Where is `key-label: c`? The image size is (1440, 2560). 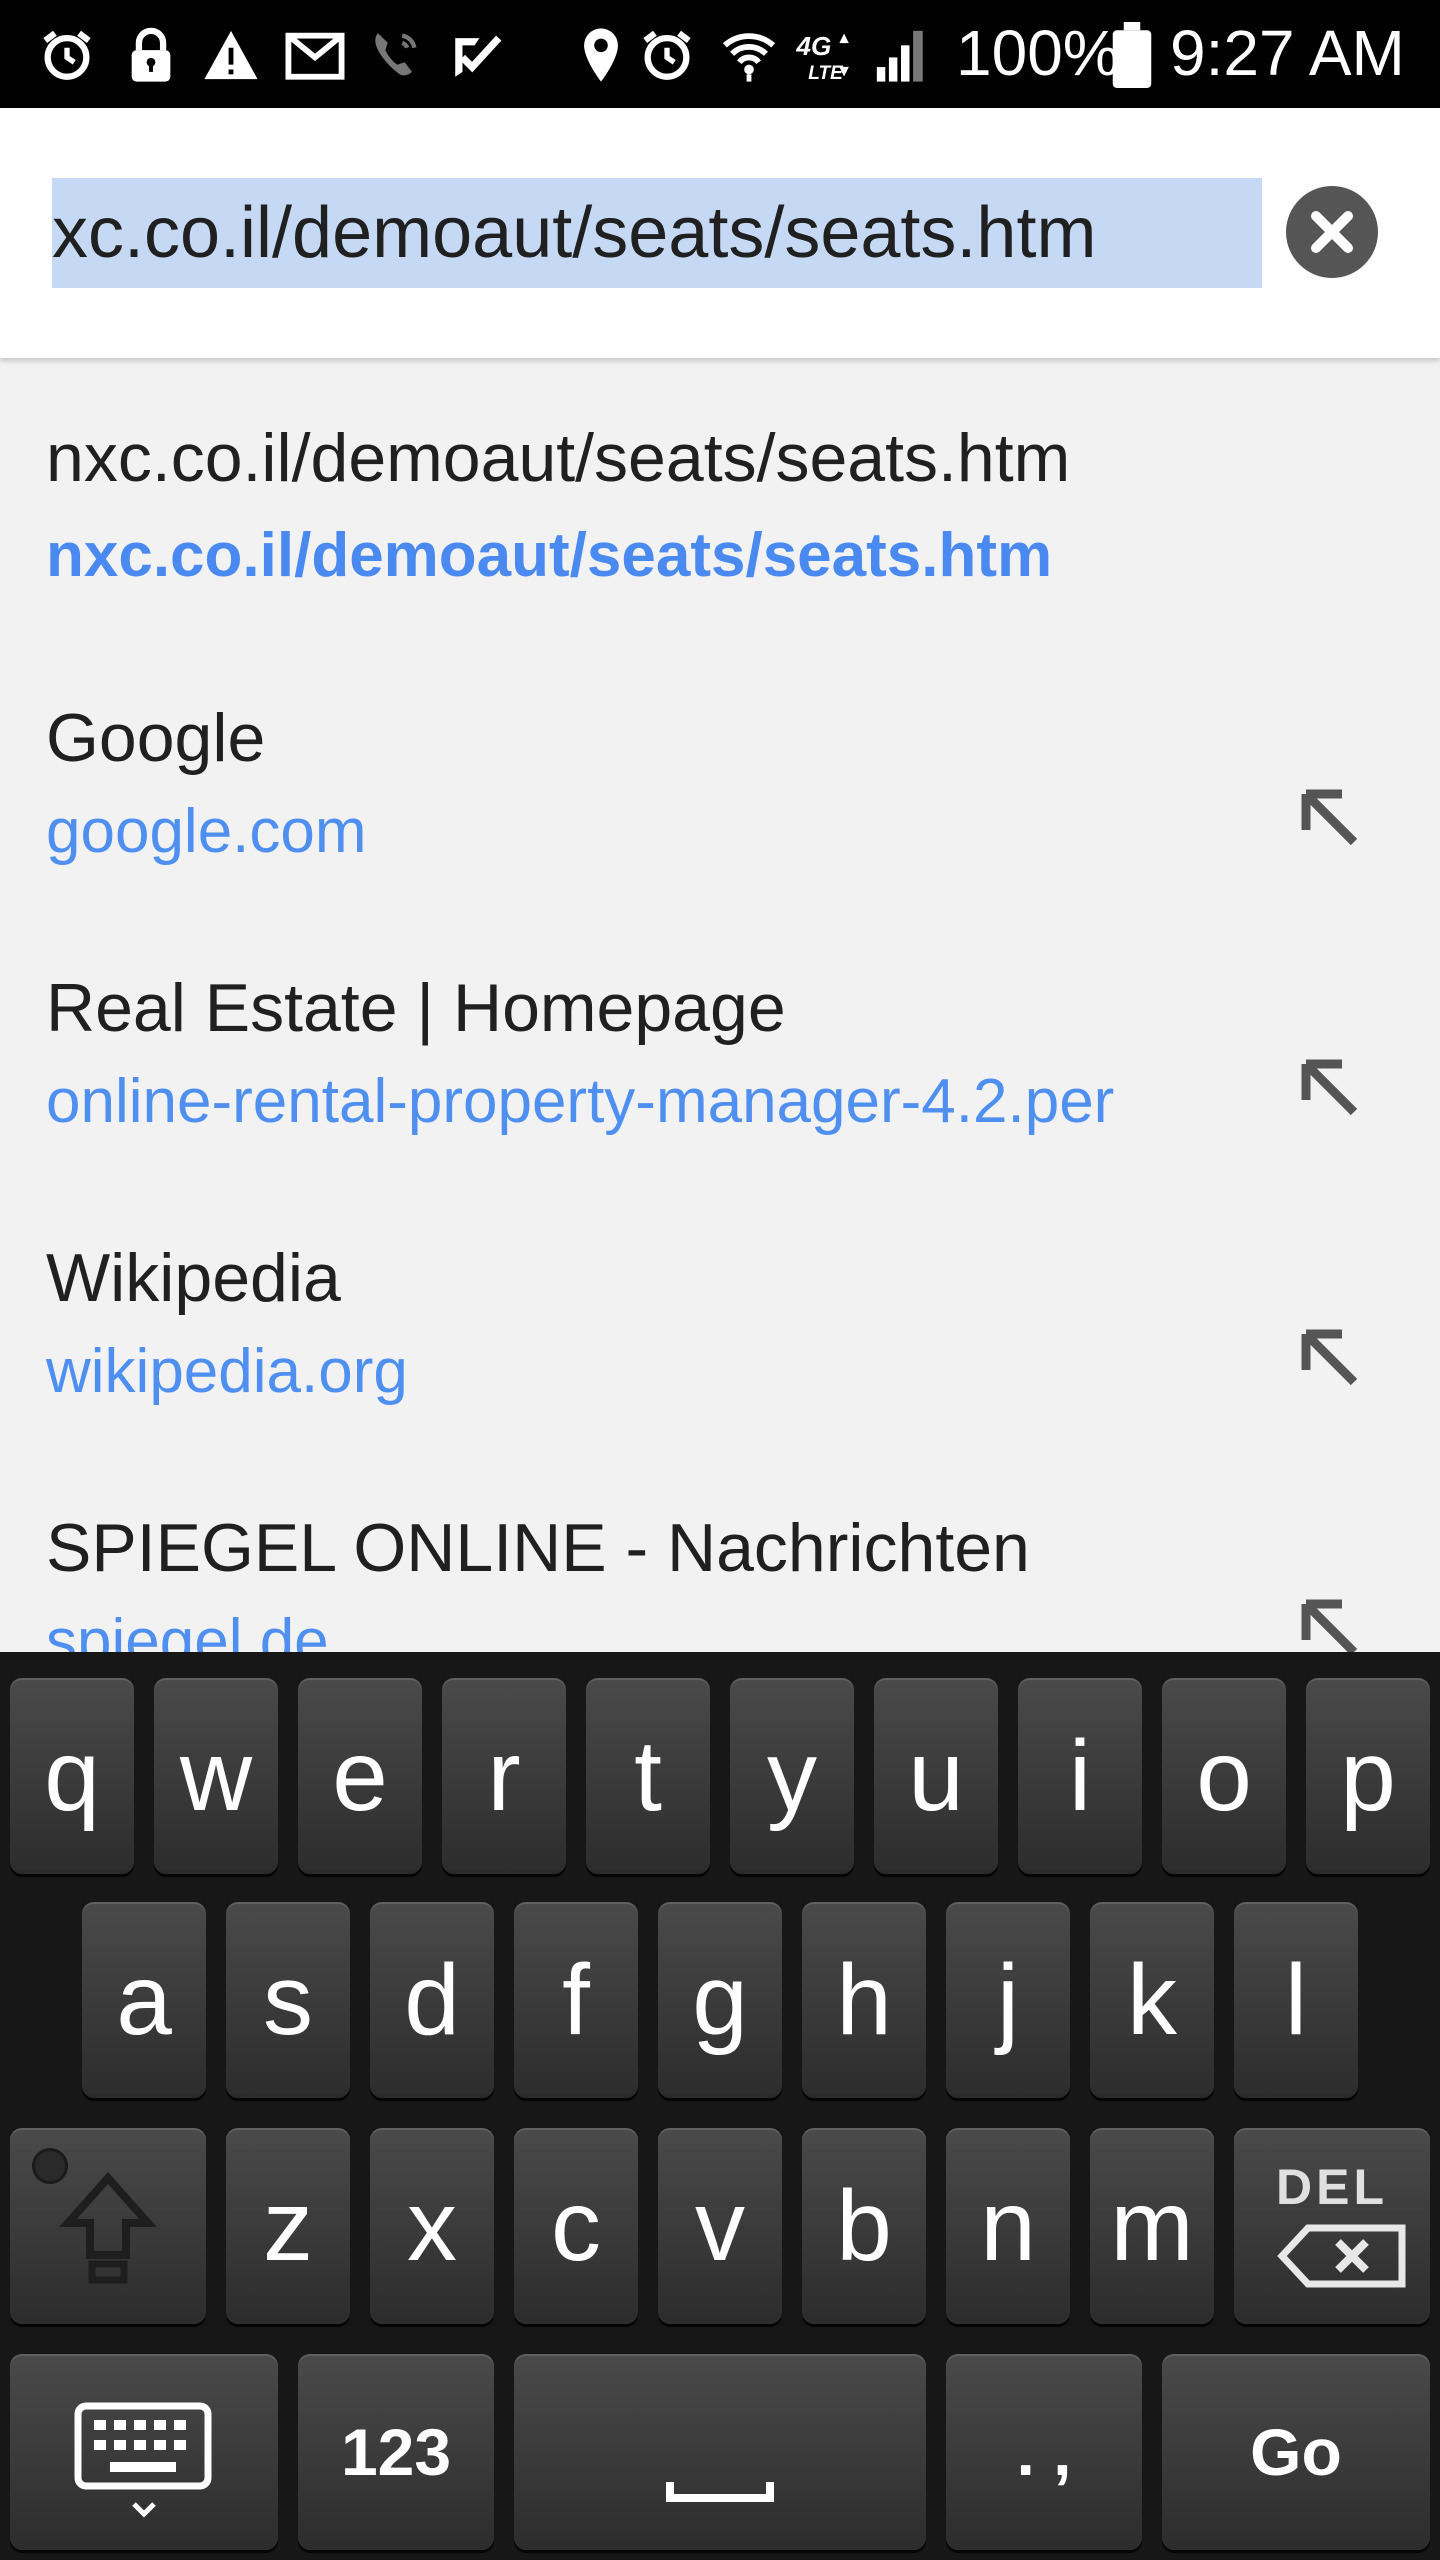
key-label: c is located at coordinates (576, 2226).